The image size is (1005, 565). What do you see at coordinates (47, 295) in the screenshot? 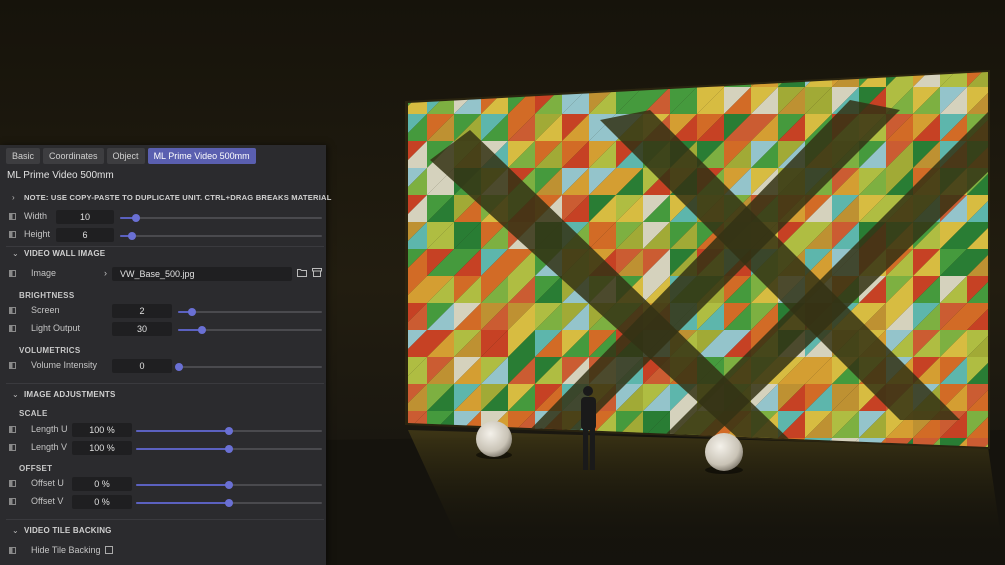
I see `brightness-label: BRIGHTNESS` at bounding box center [47, 295].